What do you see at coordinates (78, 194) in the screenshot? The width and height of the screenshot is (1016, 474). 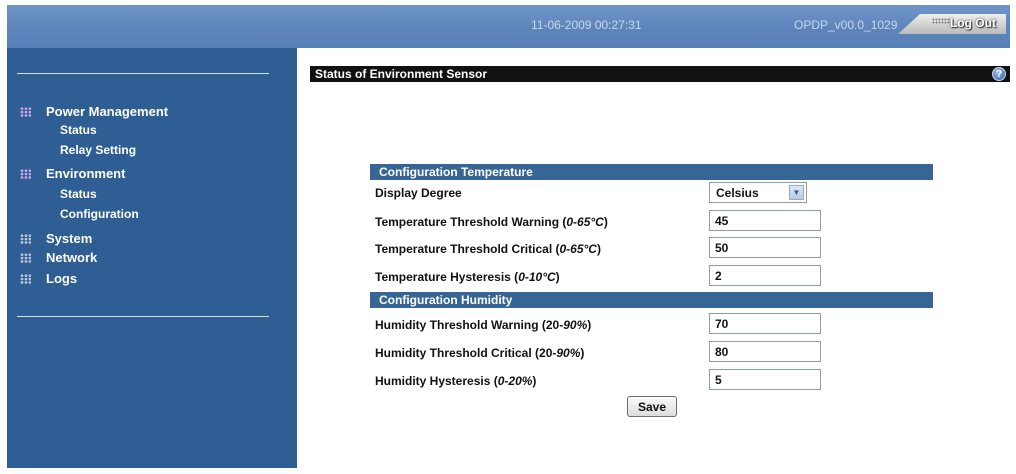 I see `sidebar-subitem-environment-status: Status` at bounding box center [78, 194].